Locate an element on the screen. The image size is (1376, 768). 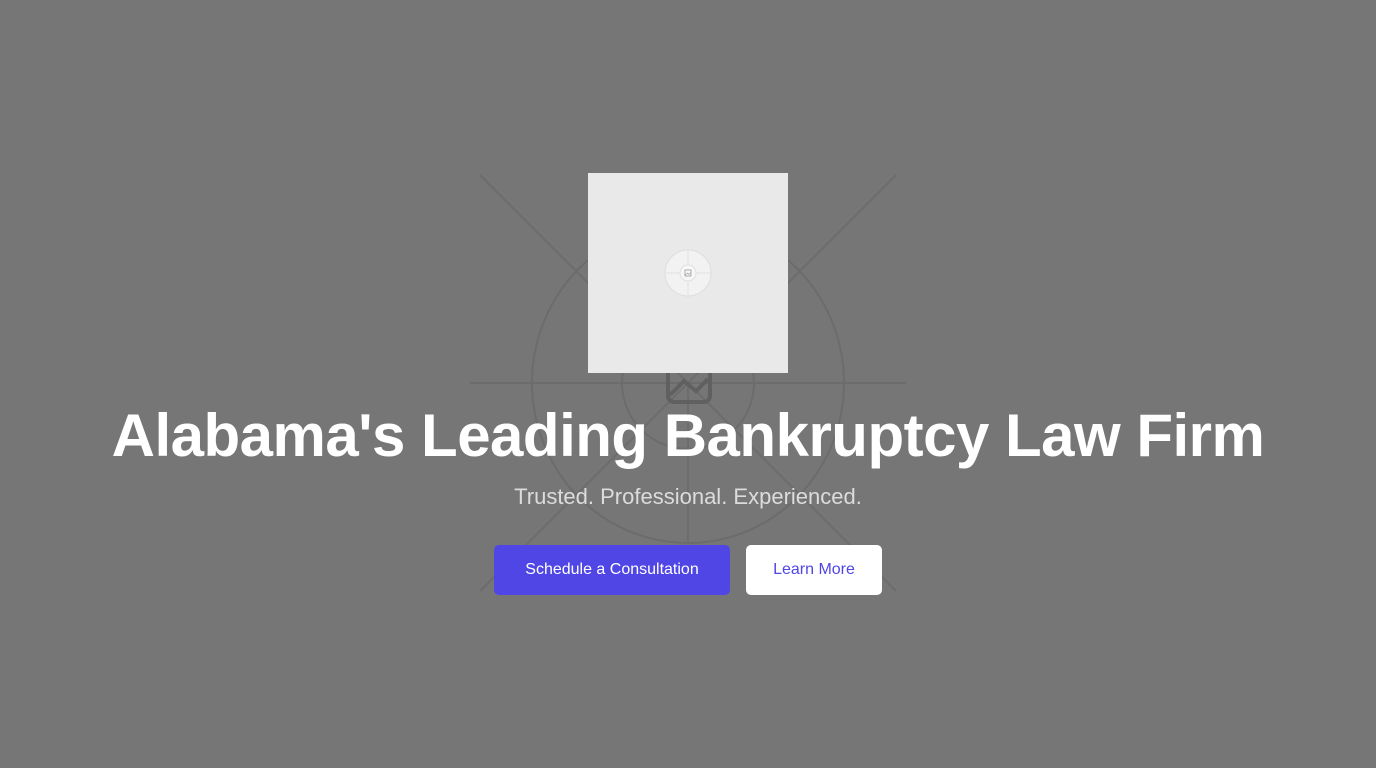
image-placeholder-icon is located at coordinates (688, 273).